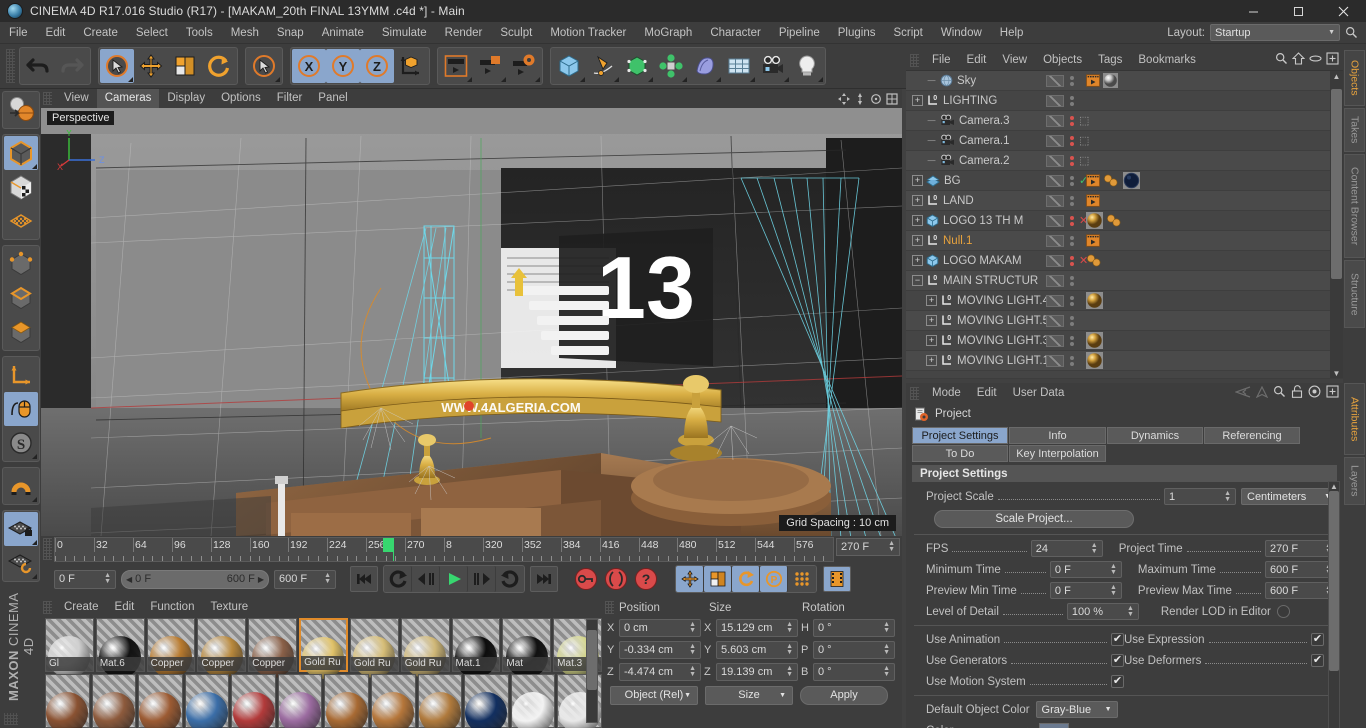  I want to click on go-to-start-button, so click(364, 579).